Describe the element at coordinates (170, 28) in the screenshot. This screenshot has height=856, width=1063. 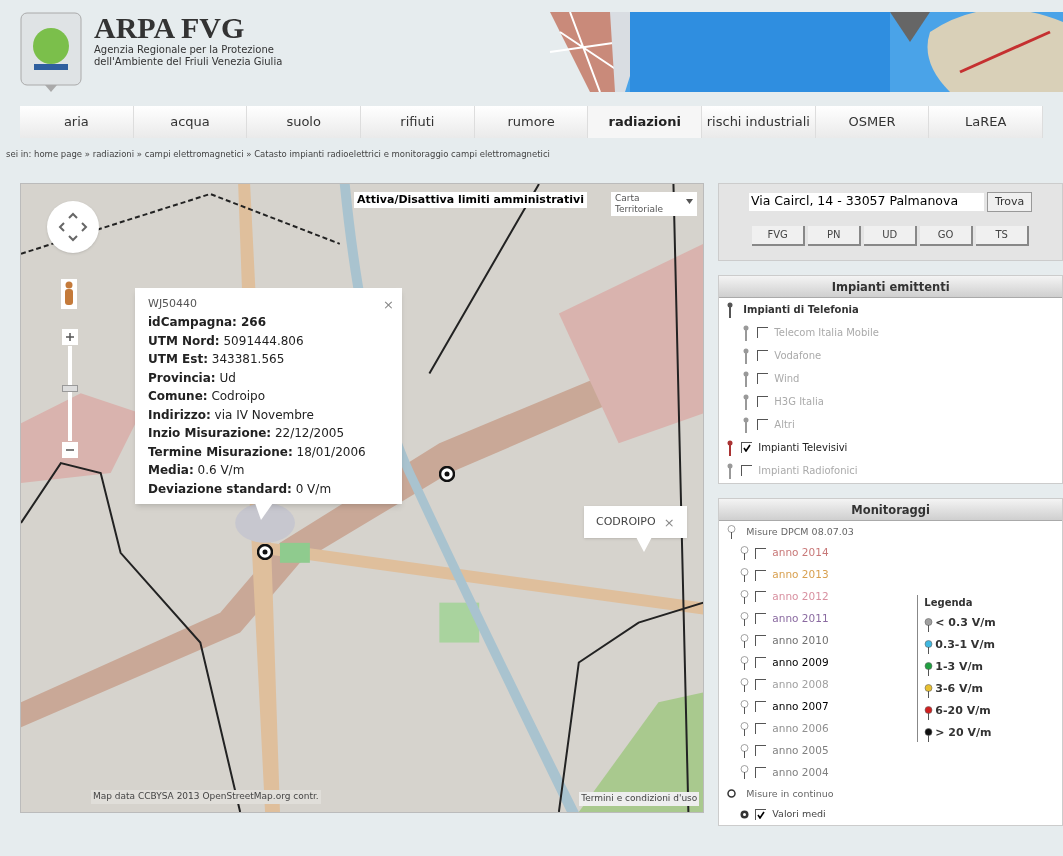
I see `site-title: ARPA FVG` at that location.